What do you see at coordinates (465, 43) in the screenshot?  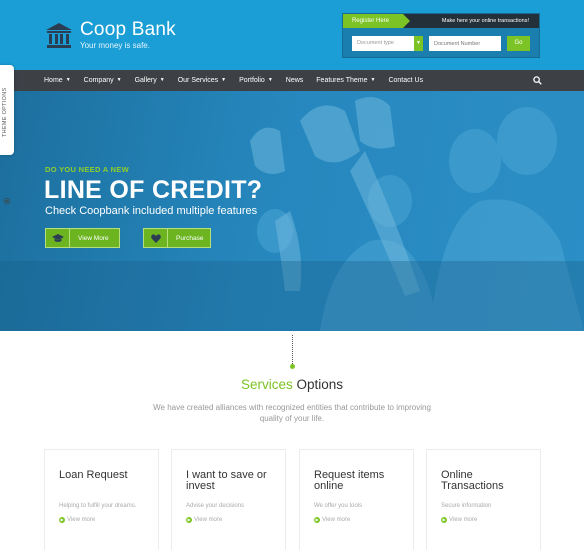 I see `document-number-input` at bounding box center [465, 43].